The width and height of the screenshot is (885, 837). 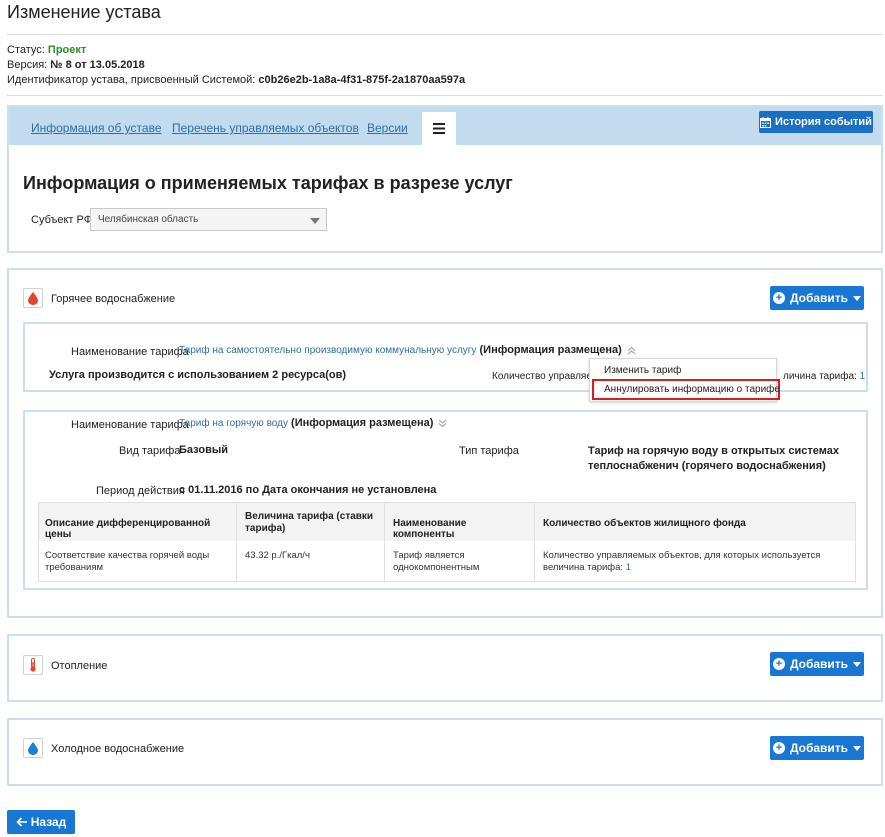 I want to click on status-badge: Проект, so click(x=67, y=50).